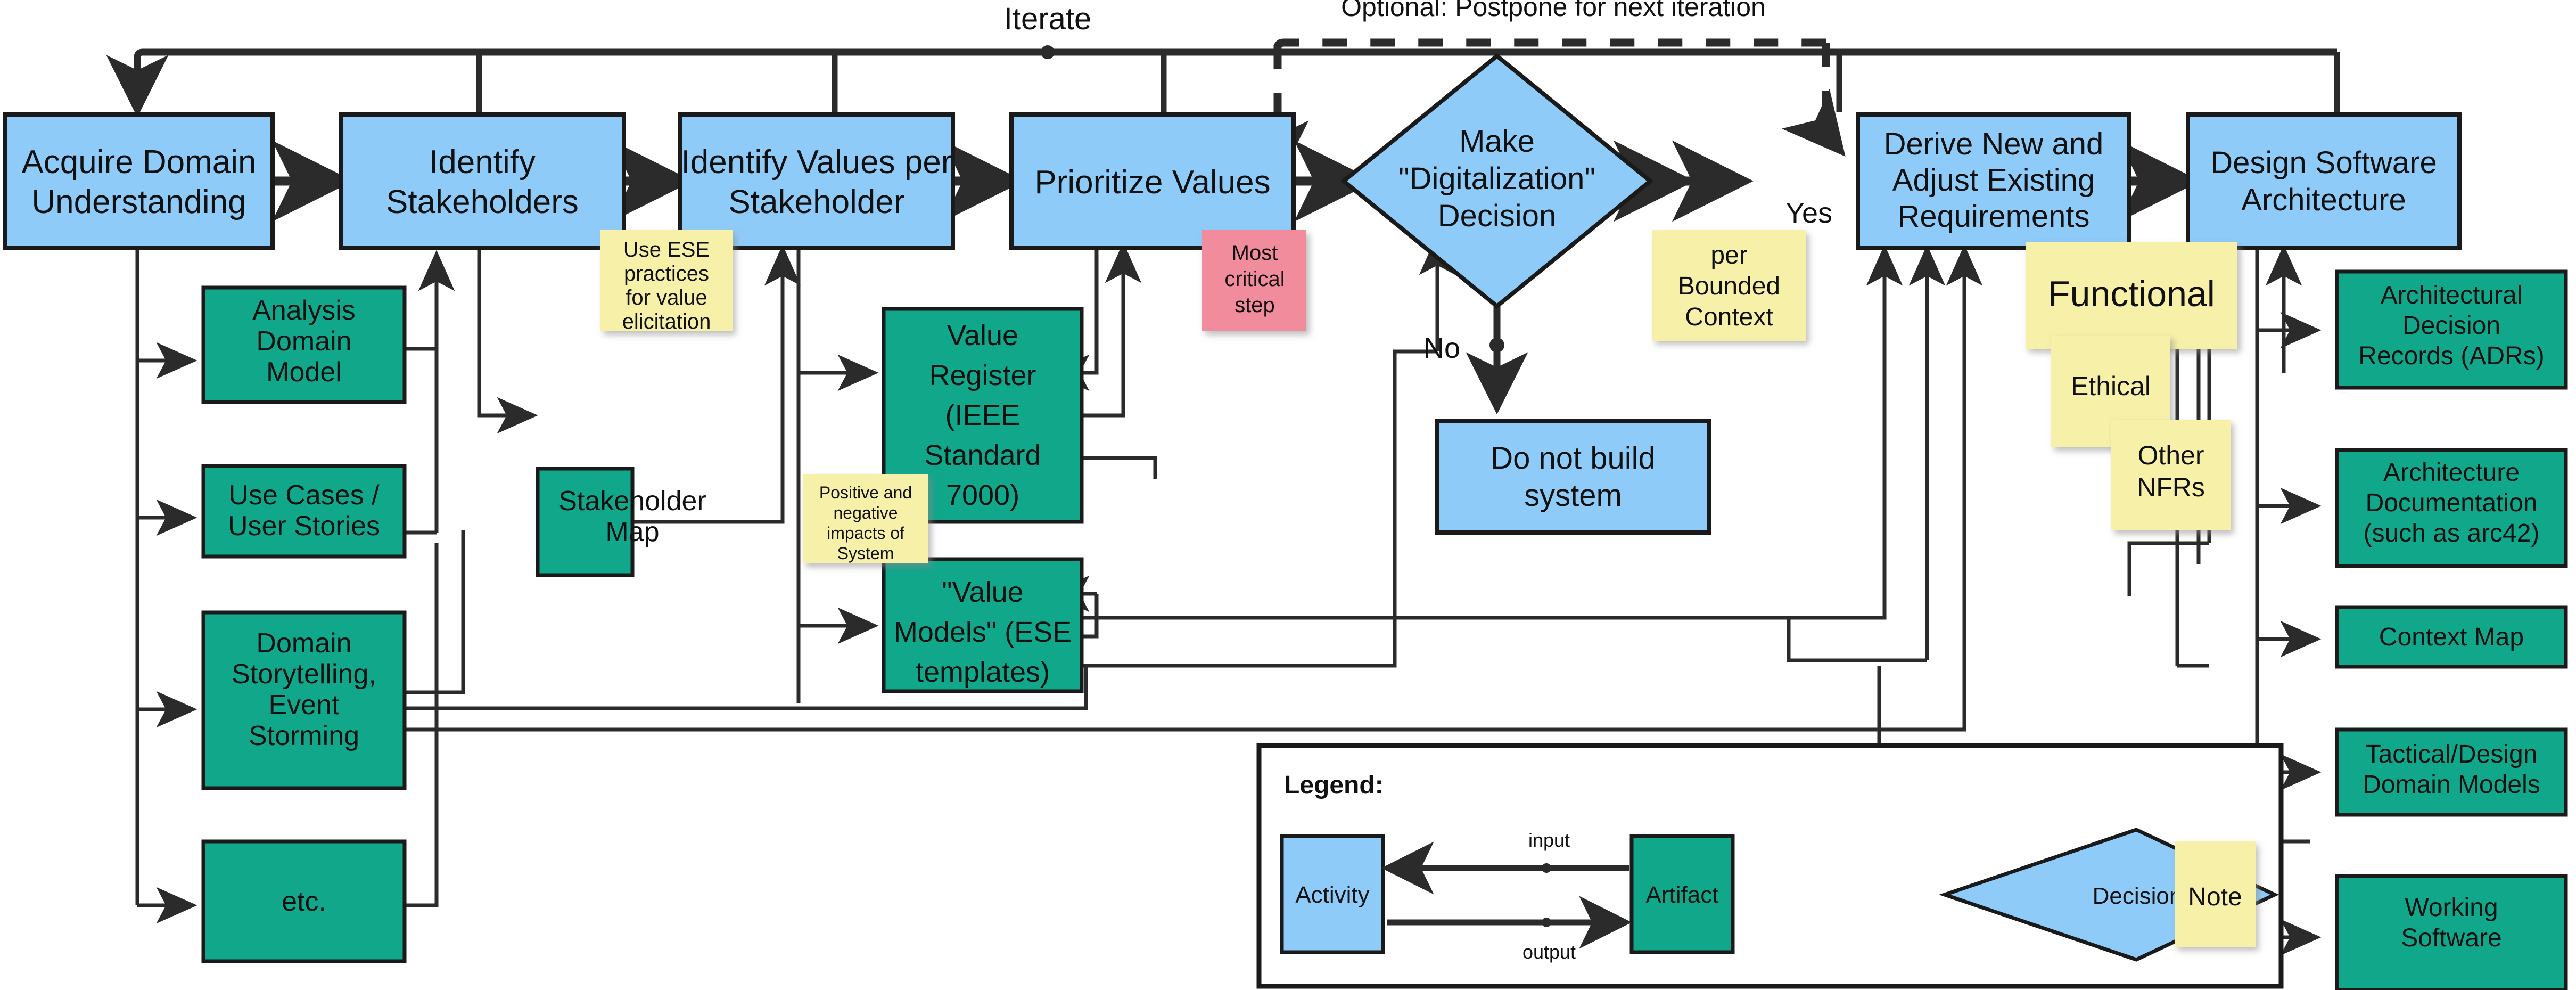 The width and height of the screenshot is (2576, 990). I want to click on artifact-adoc-line-2: (such as arc42), so click(2452, 533).